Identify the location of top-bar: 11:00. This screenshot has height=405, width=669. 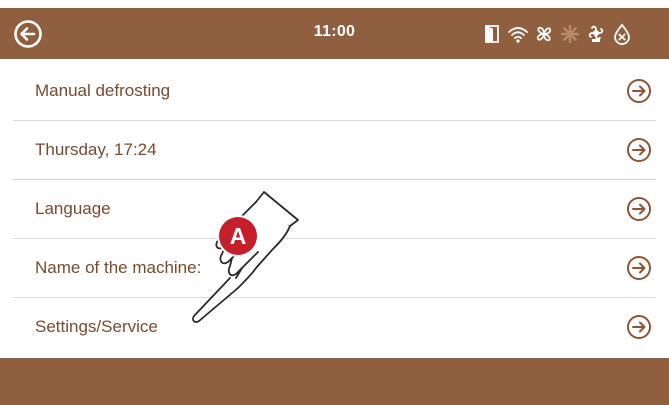
(334, 33).